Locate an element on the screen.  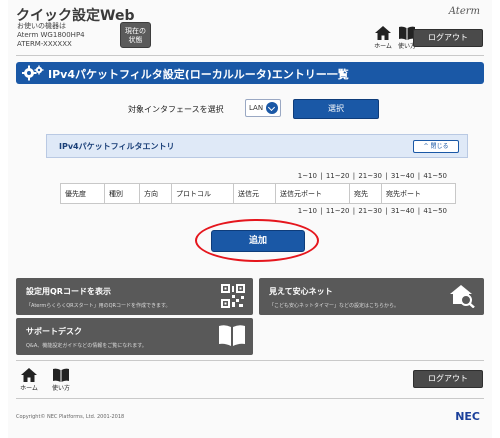
support-desk-tile: サポートデスク Q&A、機能設定ガイドなどの情報をご覧になれます。 is located at coordinates (134, 336).